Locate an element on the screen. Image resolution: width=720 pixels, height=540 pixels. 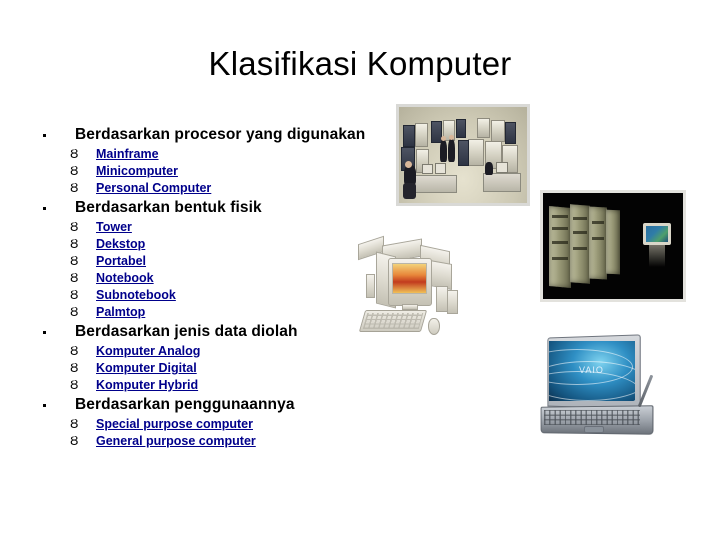
keyboard-keys is located at coordinates (393, 321).